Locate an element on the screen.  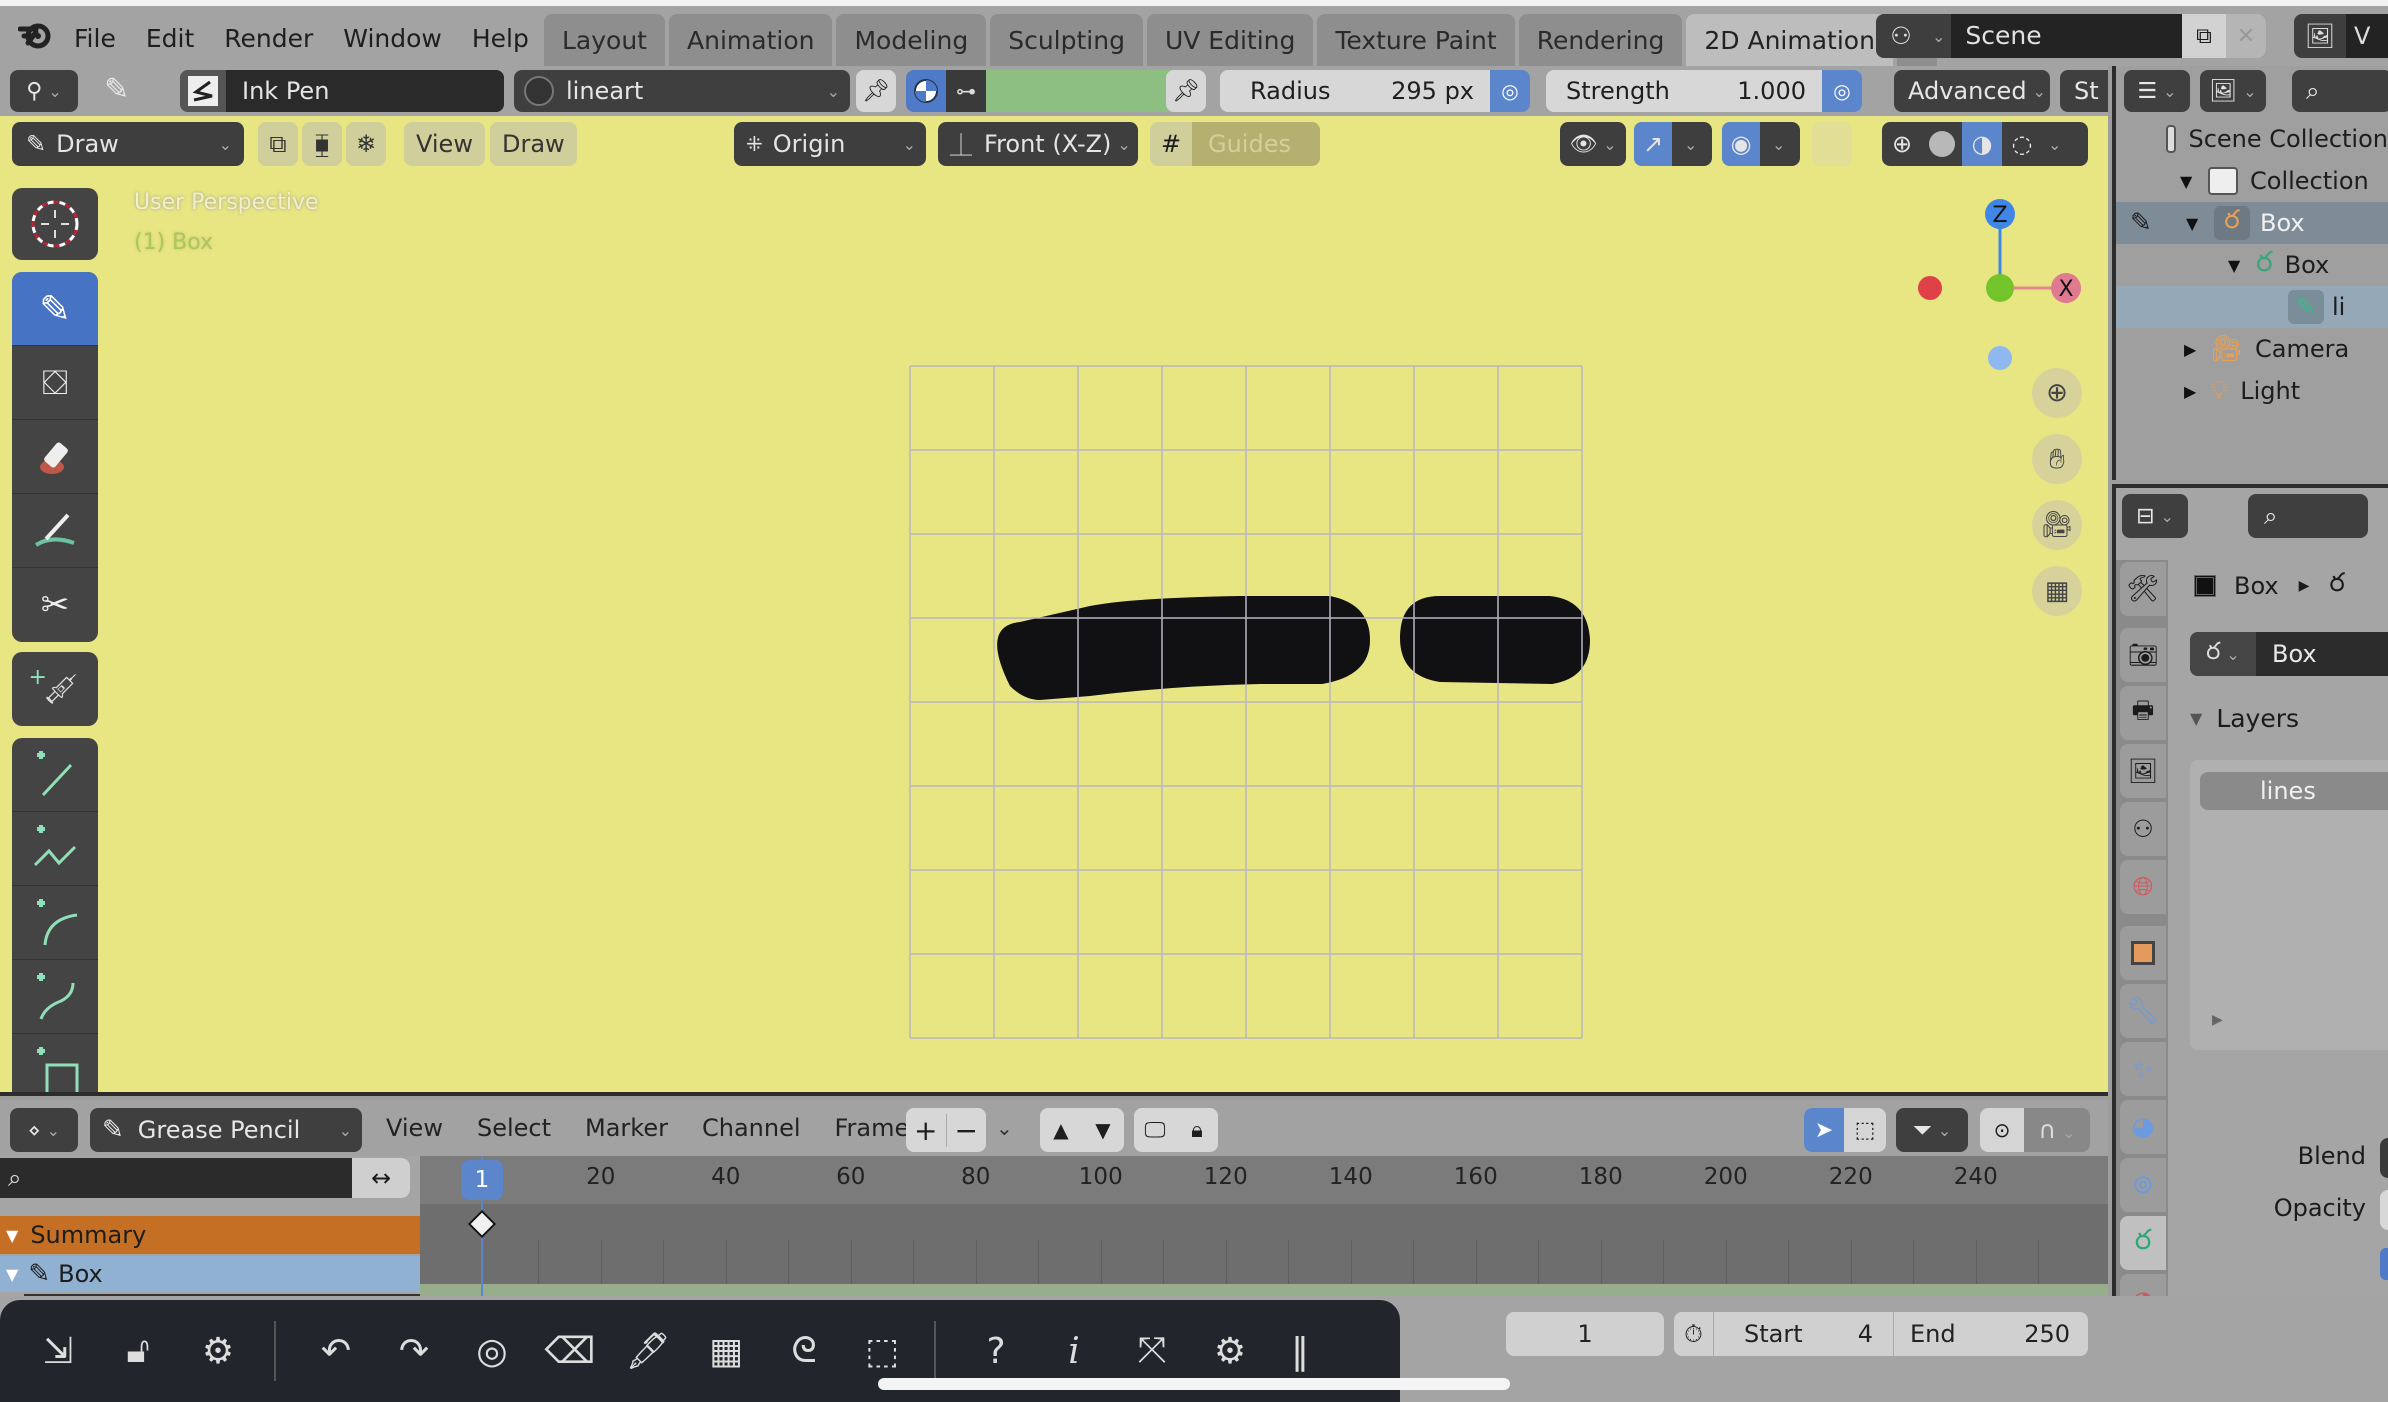
menu-render: Render is located at coordinates (268, 38).